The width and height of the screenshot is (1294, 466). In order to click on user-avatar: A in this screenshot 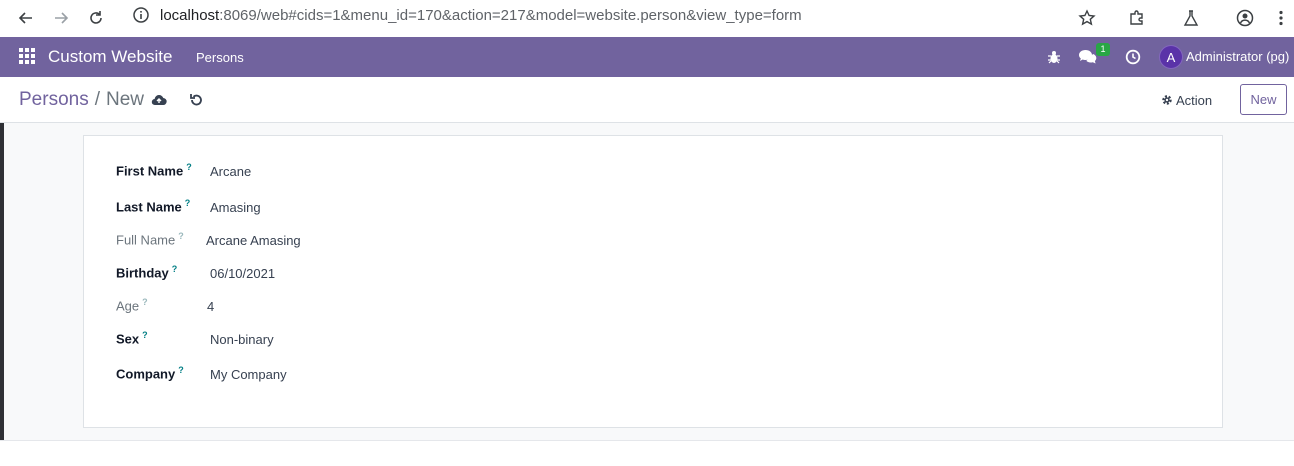, I will do `click(1171, 57)`.